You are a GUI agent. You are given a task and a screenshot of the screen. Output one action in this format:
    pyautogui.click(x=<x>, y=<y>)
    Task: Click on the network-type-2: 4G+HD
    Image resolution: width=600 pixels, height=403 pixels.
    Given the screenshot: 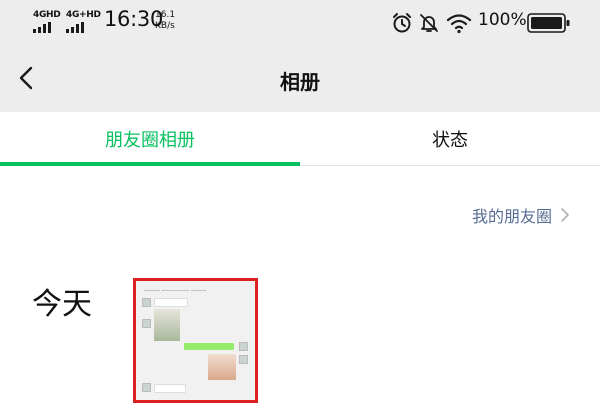 What is the action you would take?
    pyautogui.click(x=83, y=15)
    